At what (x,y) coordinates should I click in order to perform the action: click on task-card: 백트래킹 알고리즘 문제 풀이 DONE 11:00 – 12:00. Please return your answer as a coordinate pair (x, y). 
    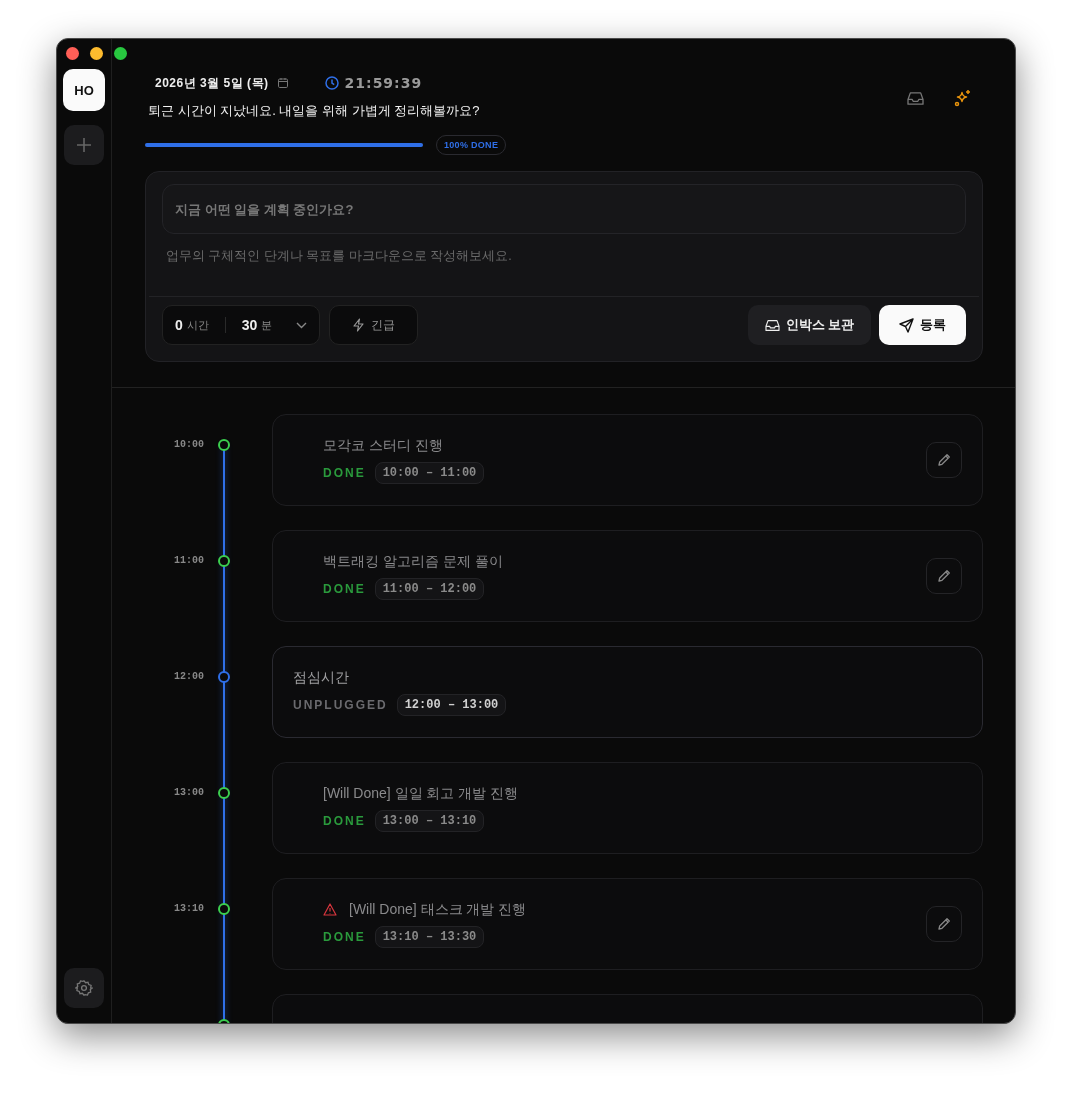
    Looking at the image, I should click on (627, 576).